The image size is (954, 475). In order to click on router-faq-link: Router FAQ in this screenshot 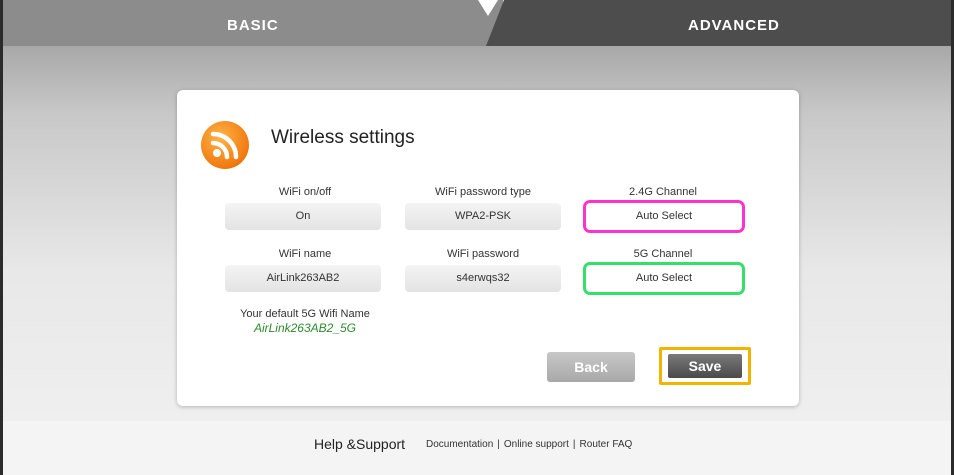, I will do `click(606, 444)`.